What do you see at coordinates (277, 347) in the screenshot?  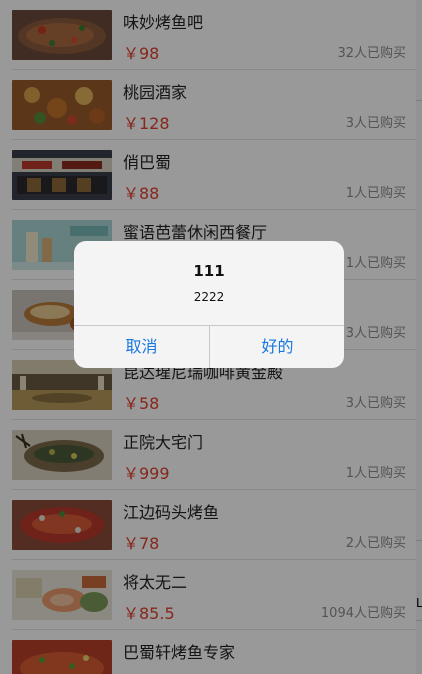 I see `ok-button: 好的` at bounding box center [277, 347].